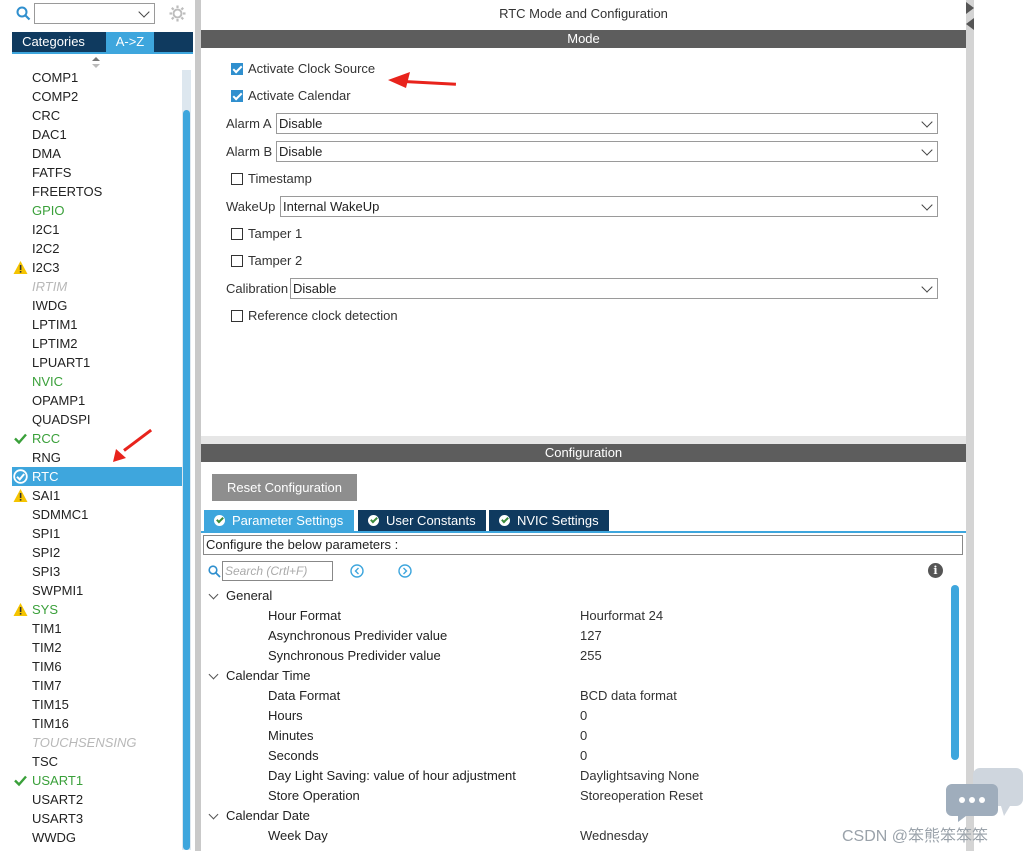 The width and height of the screenshot is (1029, 851). I want to click on param-name: Hours, so click(285, 715).